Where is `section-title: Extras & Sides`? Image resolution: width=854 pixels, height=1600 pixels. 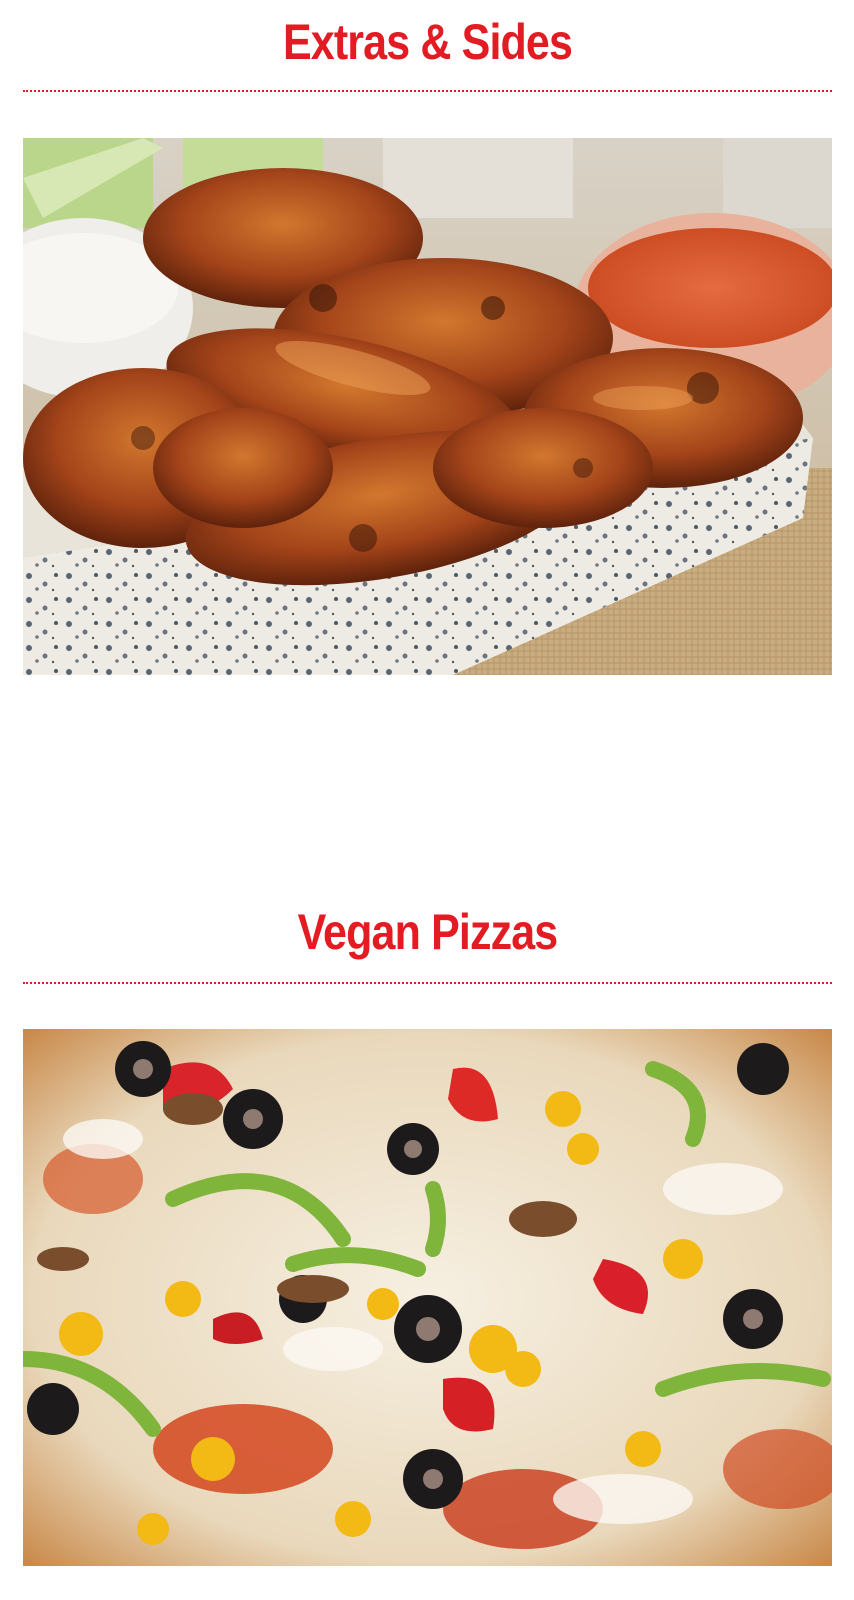
section-title: Extras & Sides is located at coordinates (427, 42).